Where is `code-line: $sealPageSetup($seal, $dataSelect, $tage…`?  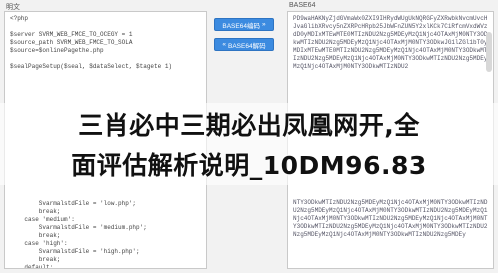
code-line: $sealPageSetup($seal, $dataSelect, $tage… is located at coordinates (91, 66).